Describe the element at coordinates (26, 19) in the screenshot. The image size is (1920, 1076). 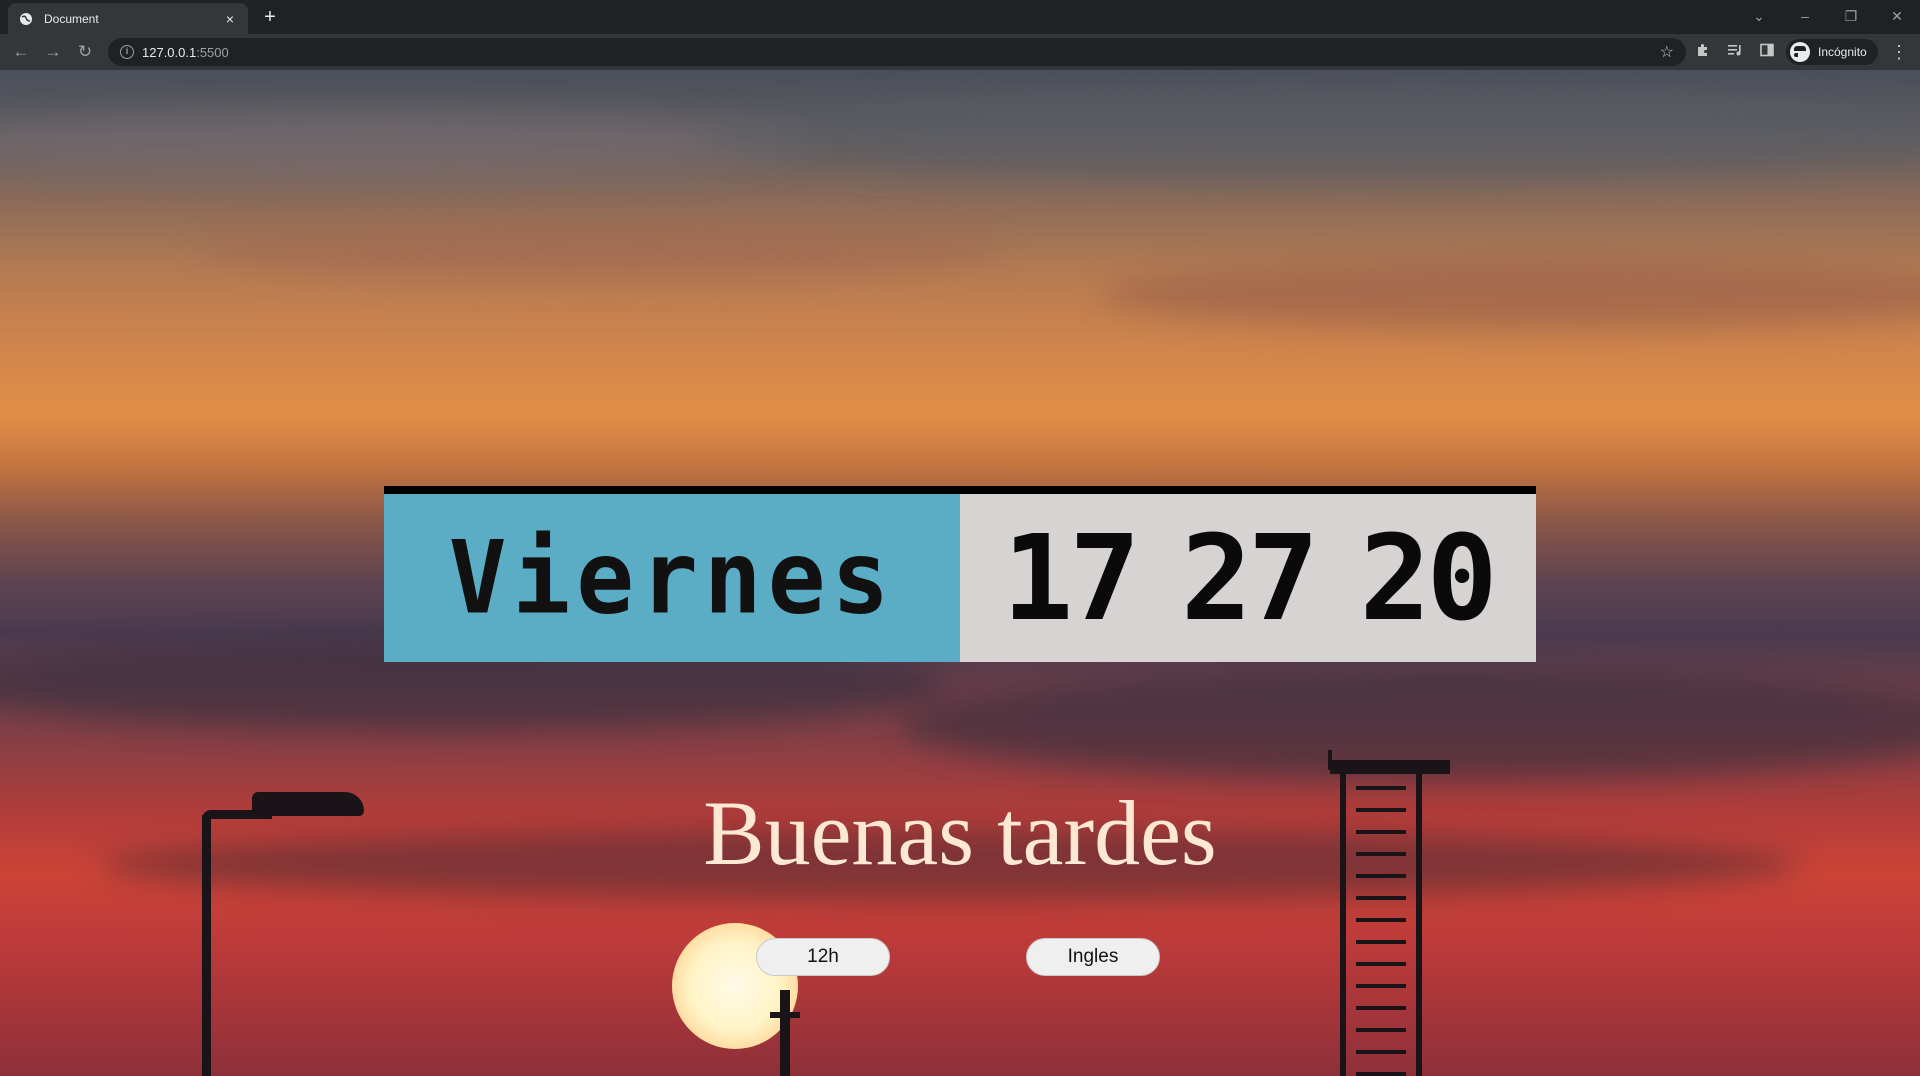
I see `globe-icon` at that location.